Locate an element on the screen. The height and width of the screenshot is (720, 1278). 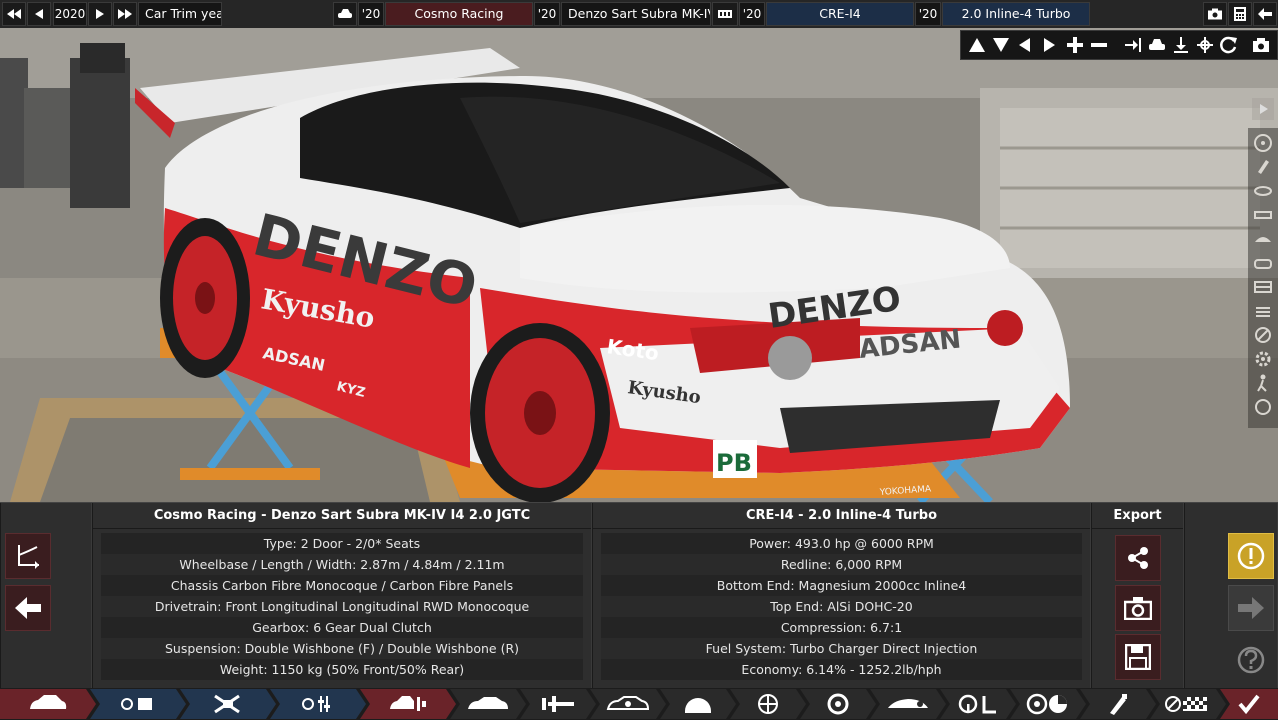
zoom-out-button is located at coordinates (1099, 45).